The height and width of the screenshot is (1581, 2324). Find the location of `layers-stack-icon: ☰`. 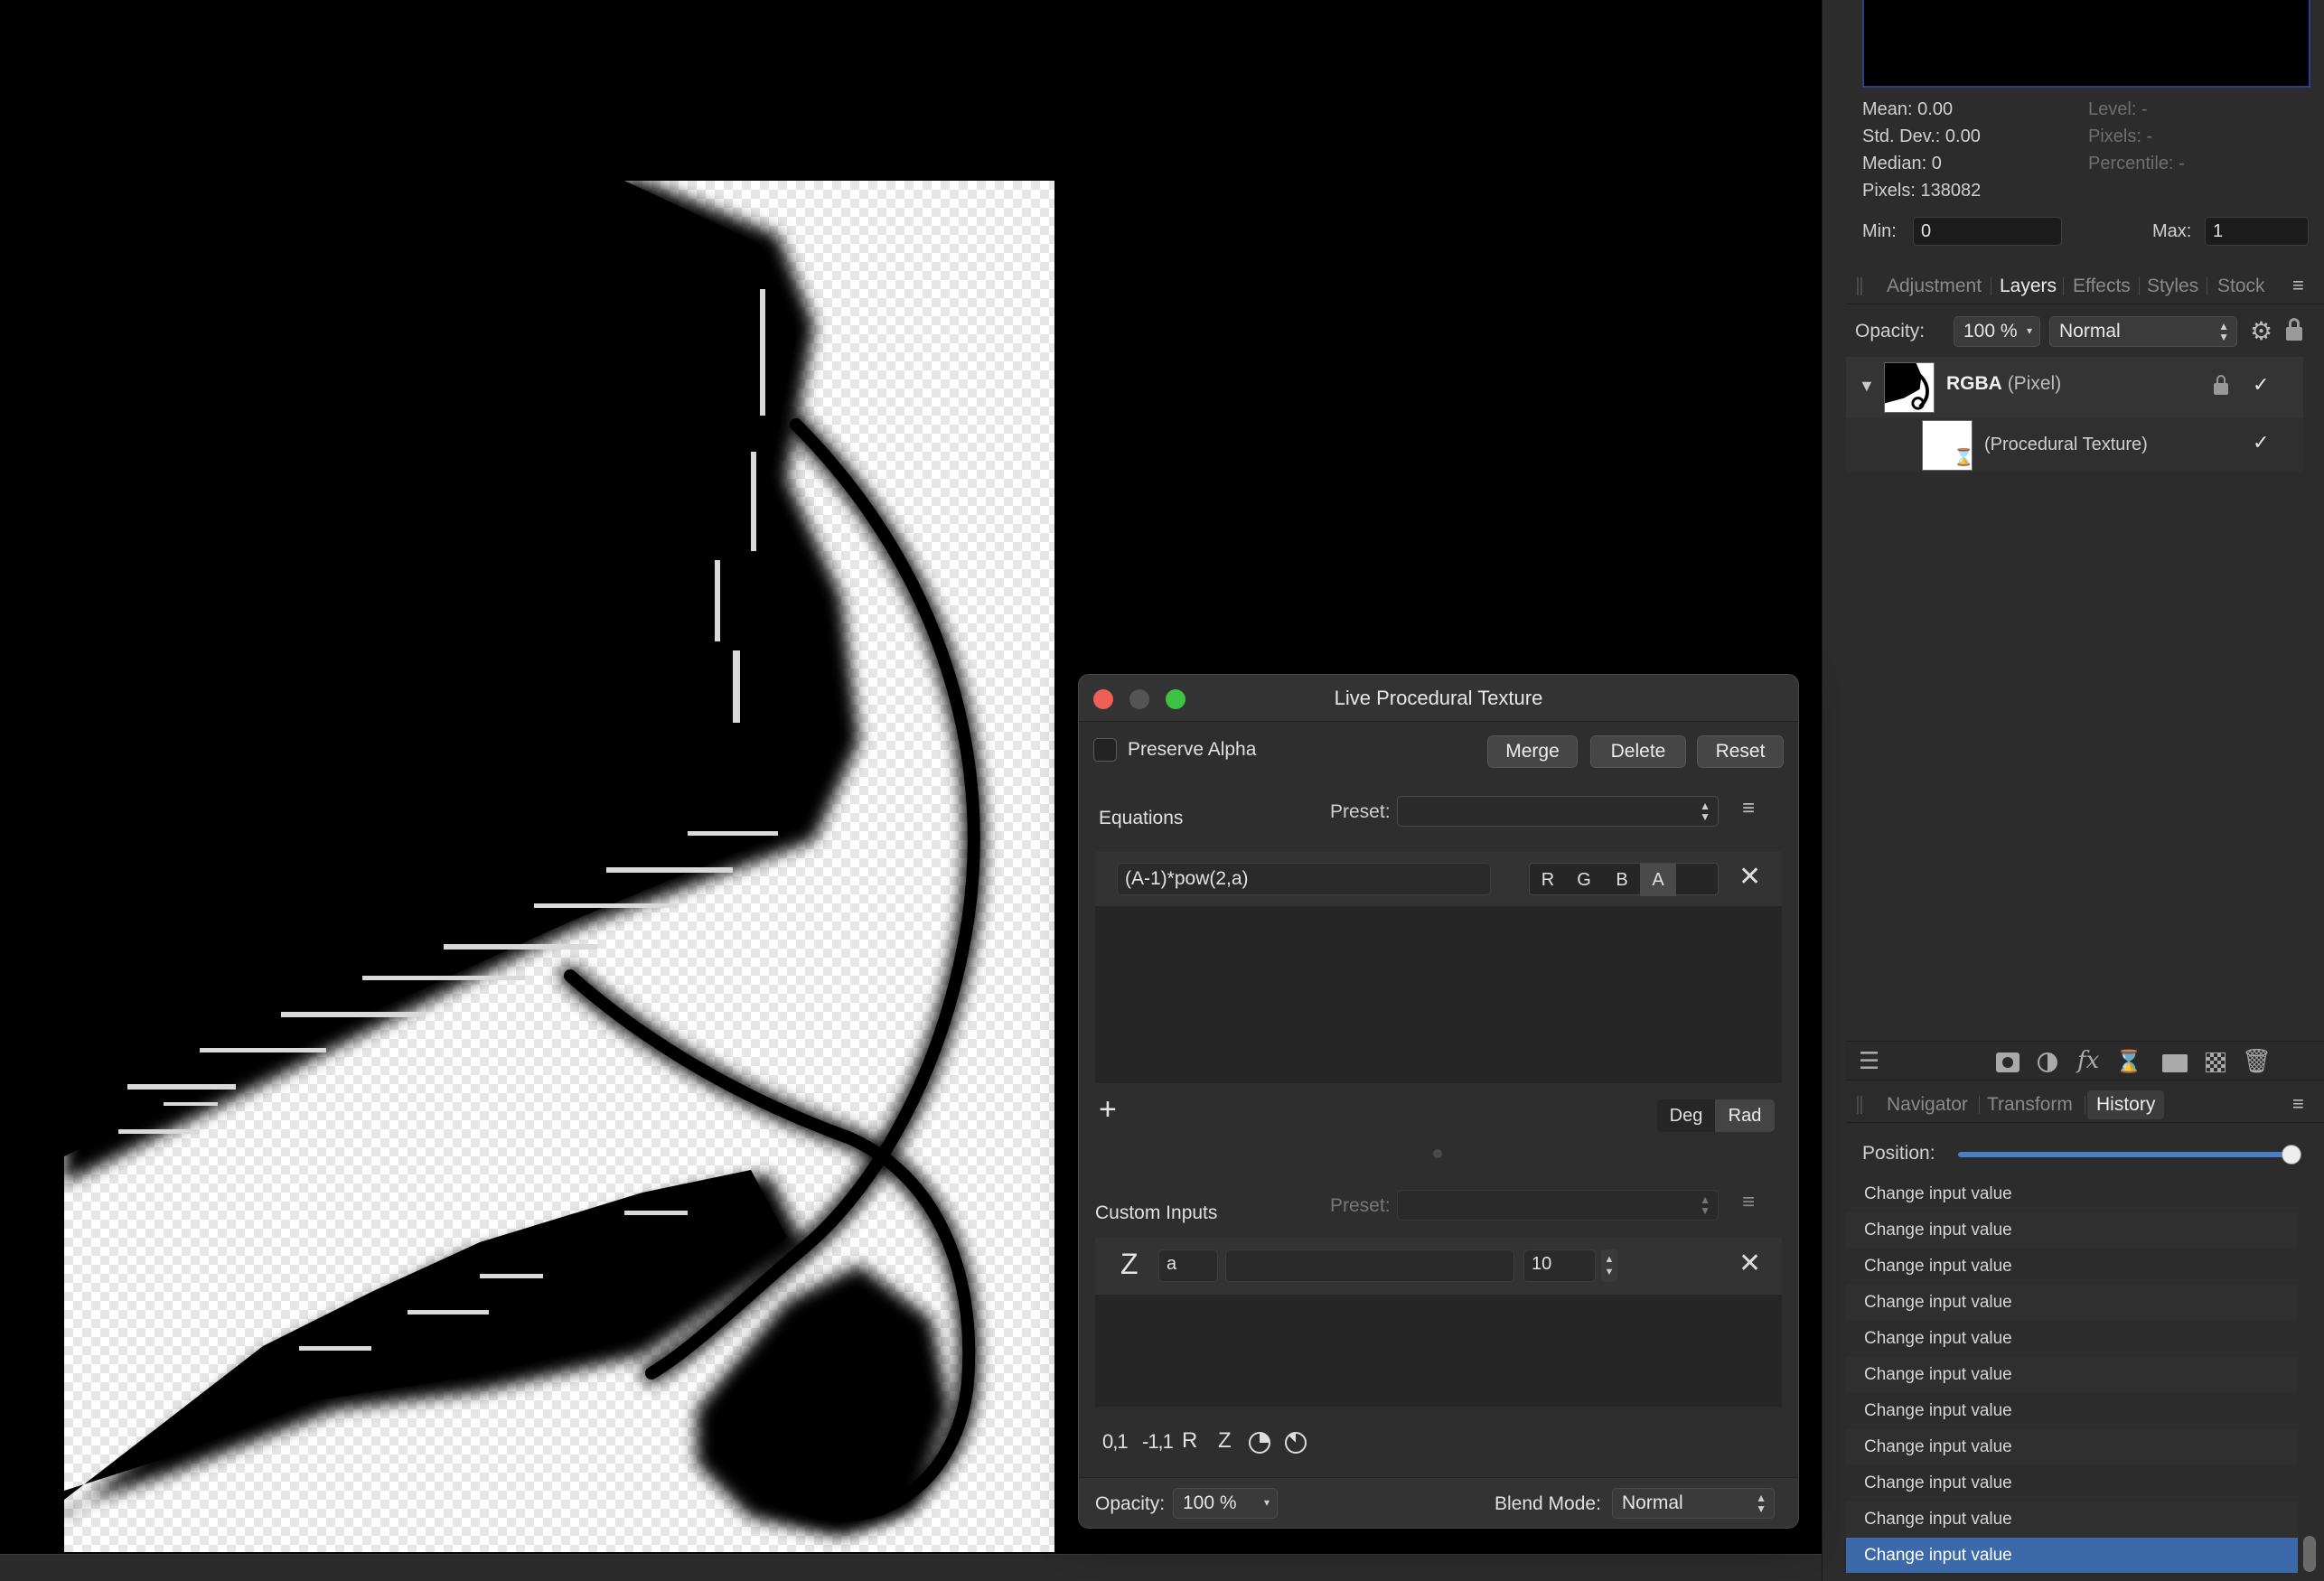

layers-stack-icon: ☰ is located at coordinates (1869, 1061).